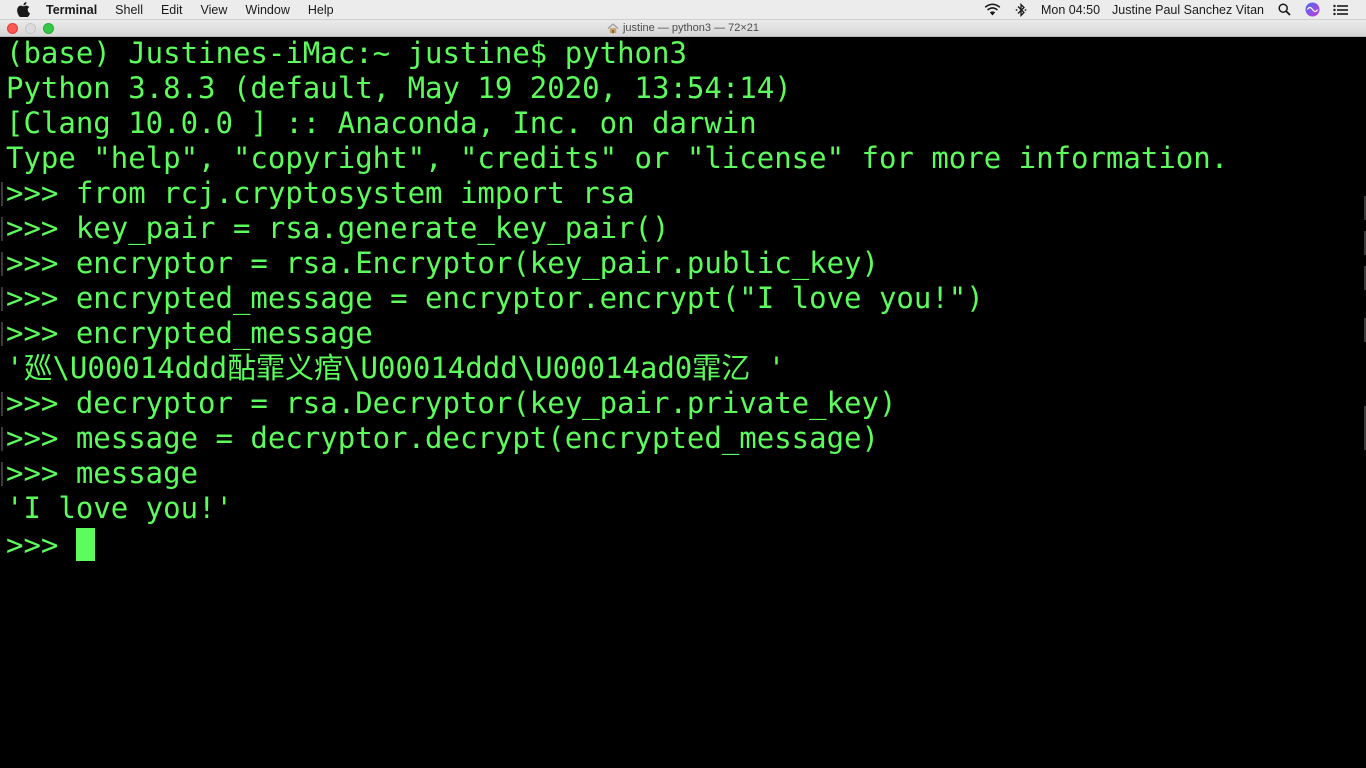 This screenshot has width=1366, height=768. Describe the element at coordinates (129, 9) in the screenshot. I see `menu-shell: Shell` at that location.